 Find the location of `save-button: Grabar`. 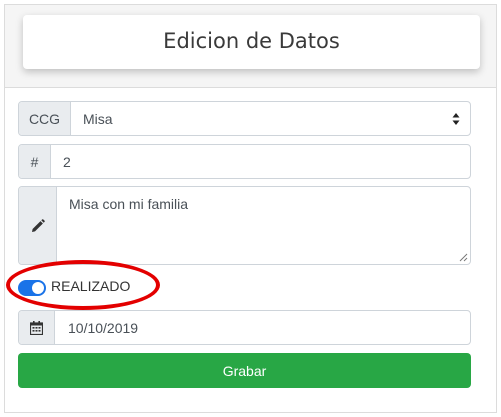

save-button: Grabar is located at coordinates (244, 370).